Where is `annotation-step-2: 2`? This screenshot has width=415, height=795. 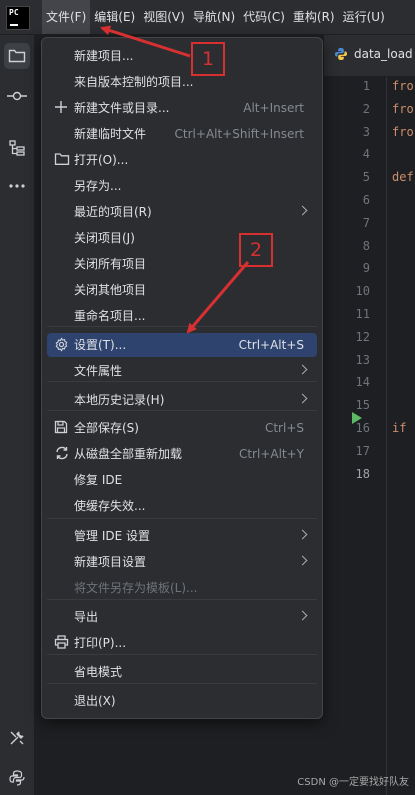
annotation-step-2: 2 is located at coordinates (256, 250).